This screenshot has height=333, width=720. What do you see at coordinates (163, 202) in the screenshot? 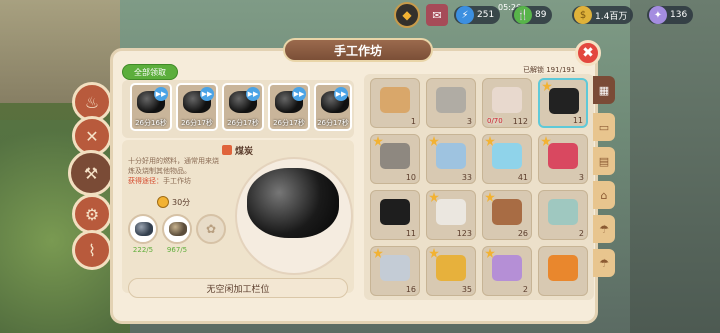
I see `clock-icon` at bounding box center [163, 202].